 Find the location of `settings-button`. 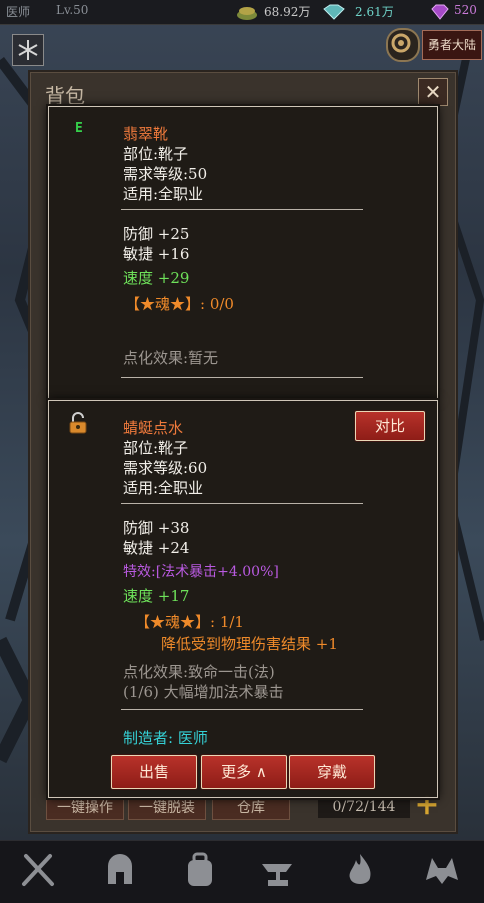

settings-button is located at coordinates (28, 50).